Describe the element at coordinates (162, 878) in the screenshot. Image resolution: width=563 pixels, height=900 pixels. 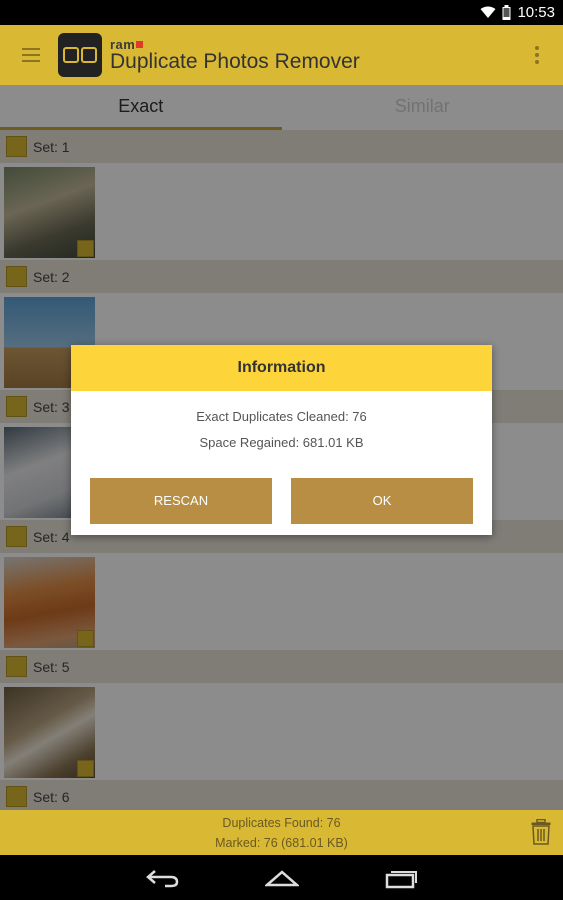
I see `back-icon` at that location.